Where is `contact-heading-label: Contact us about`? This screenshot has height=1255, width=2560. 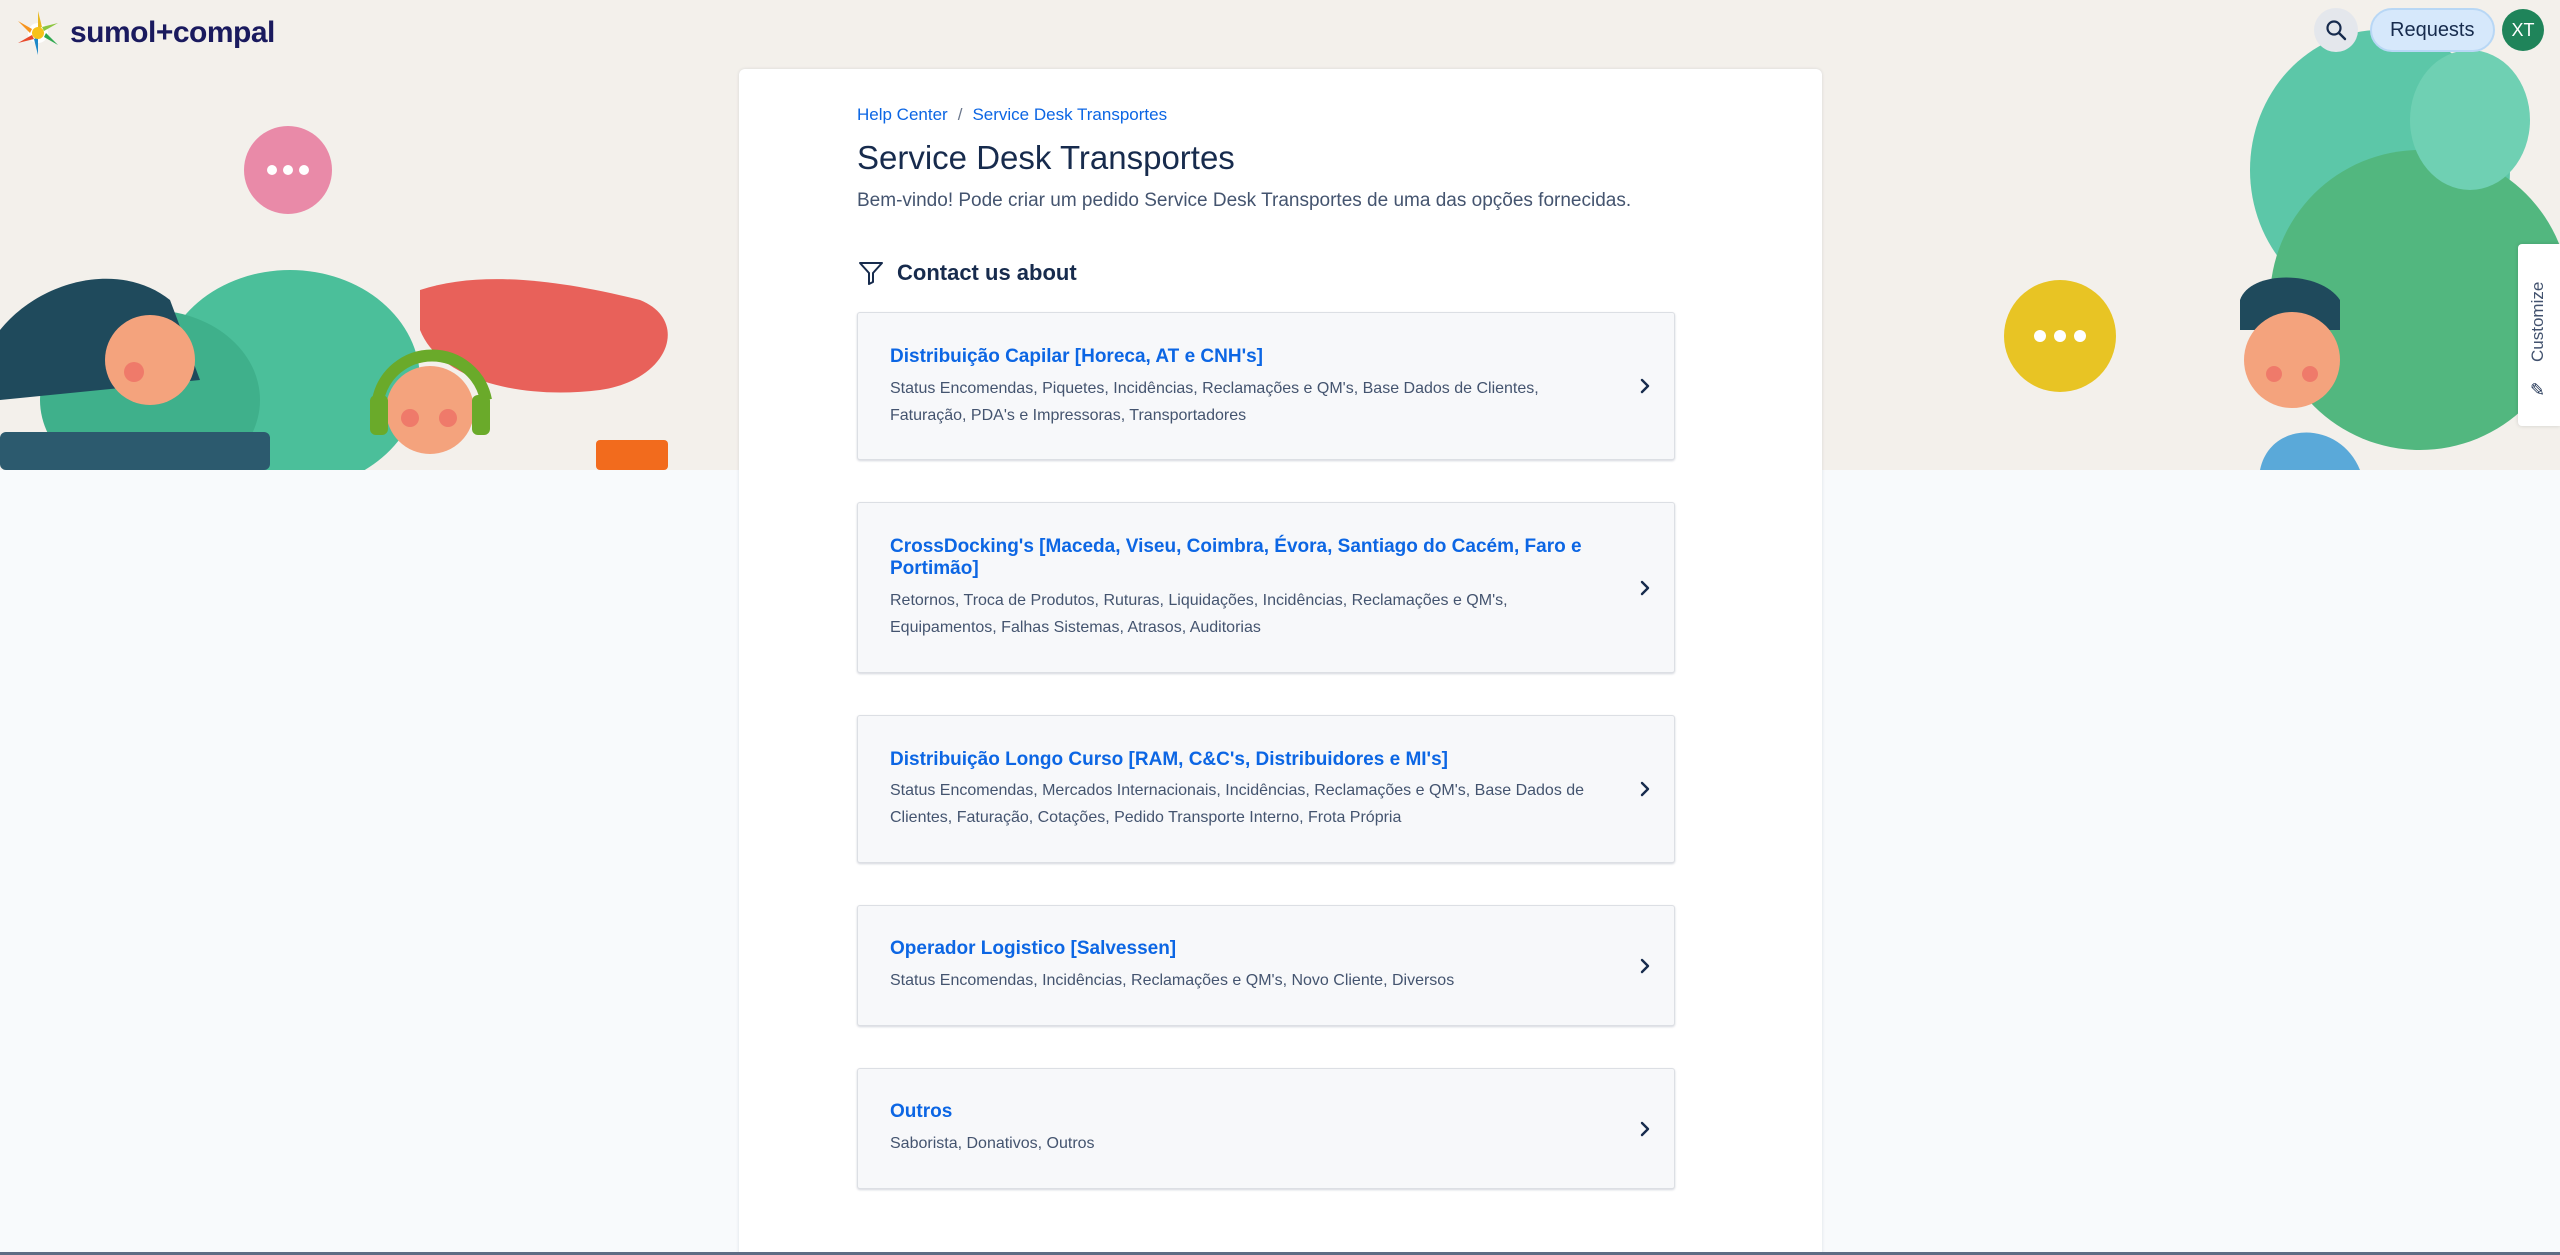
contact-heading-label: Contact us about is located at coordinates (987, 272).